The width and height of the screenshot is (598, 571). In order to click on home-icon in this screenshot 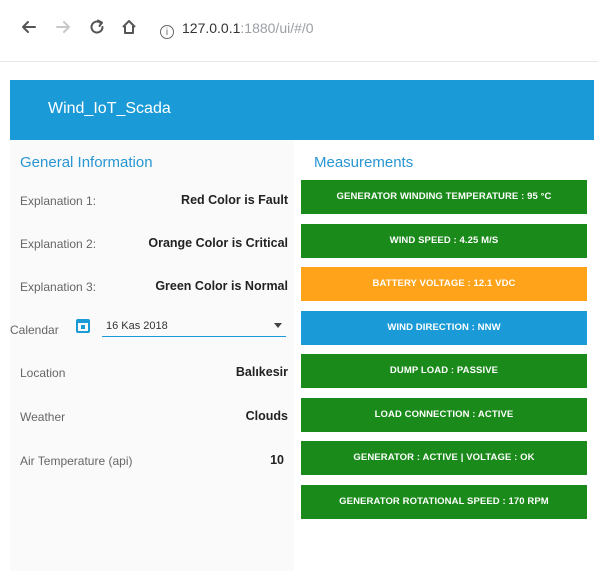, I will do `click(129, 27)`.